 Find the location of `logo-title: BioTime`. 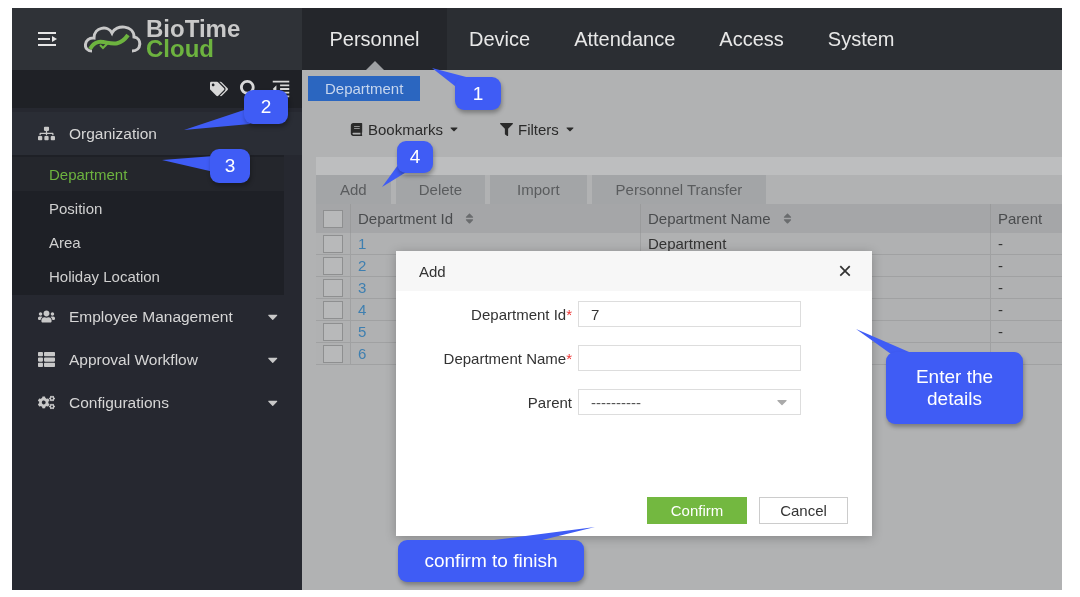

logo-title: BioTime is located at coordinates (193, 29).